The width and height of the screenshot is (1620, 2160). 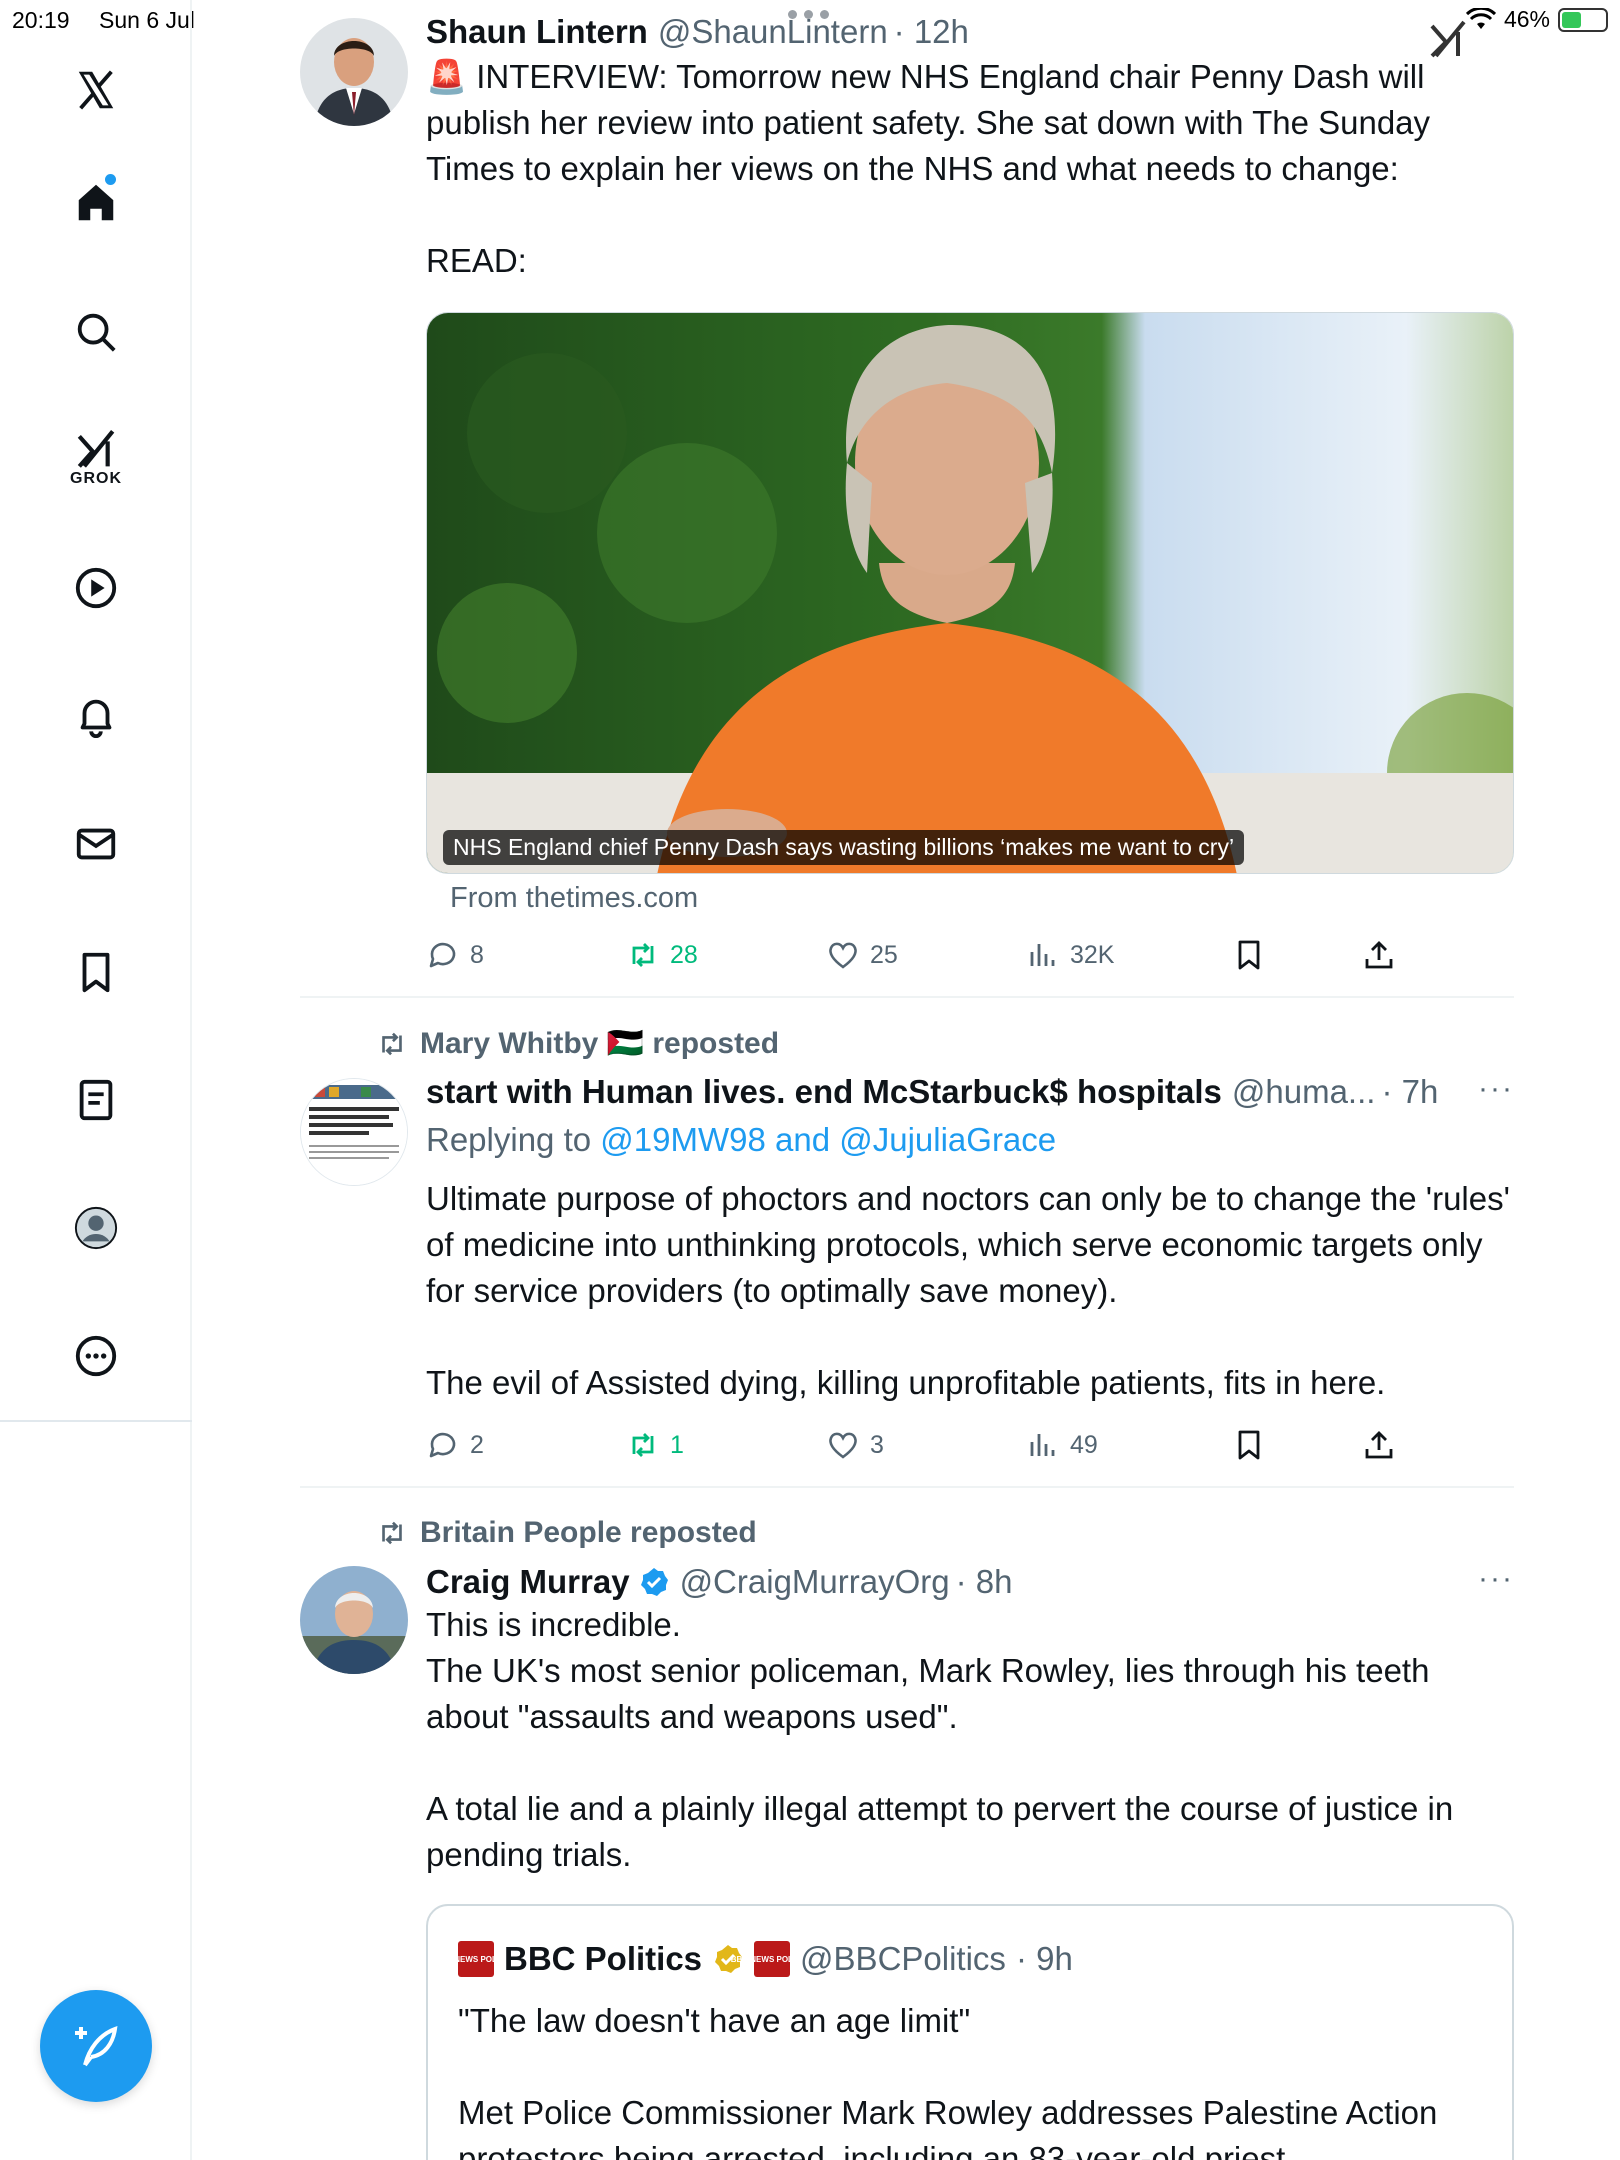 I want to click on reposted-by: Britain People reposted, so click(x=588, y=1532).